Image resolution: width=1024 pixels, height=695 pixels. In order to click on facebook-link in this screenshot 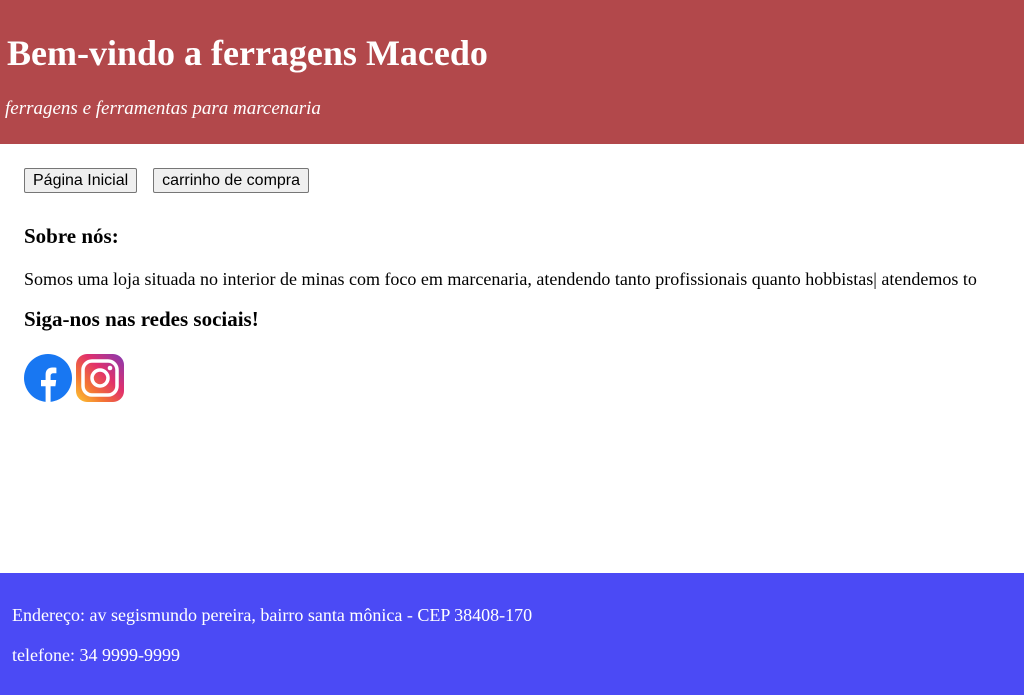, I will do `click(48, 378)`.